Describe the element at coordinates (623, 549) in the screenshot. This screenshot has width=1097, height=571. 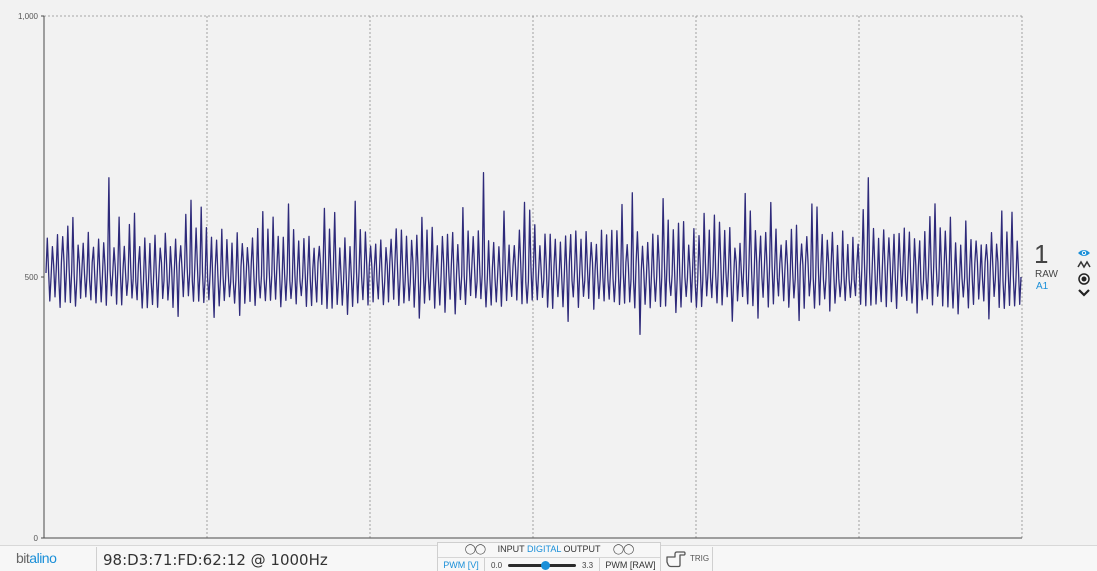
I see `output-toggle-icon: ◯◯` at that location.